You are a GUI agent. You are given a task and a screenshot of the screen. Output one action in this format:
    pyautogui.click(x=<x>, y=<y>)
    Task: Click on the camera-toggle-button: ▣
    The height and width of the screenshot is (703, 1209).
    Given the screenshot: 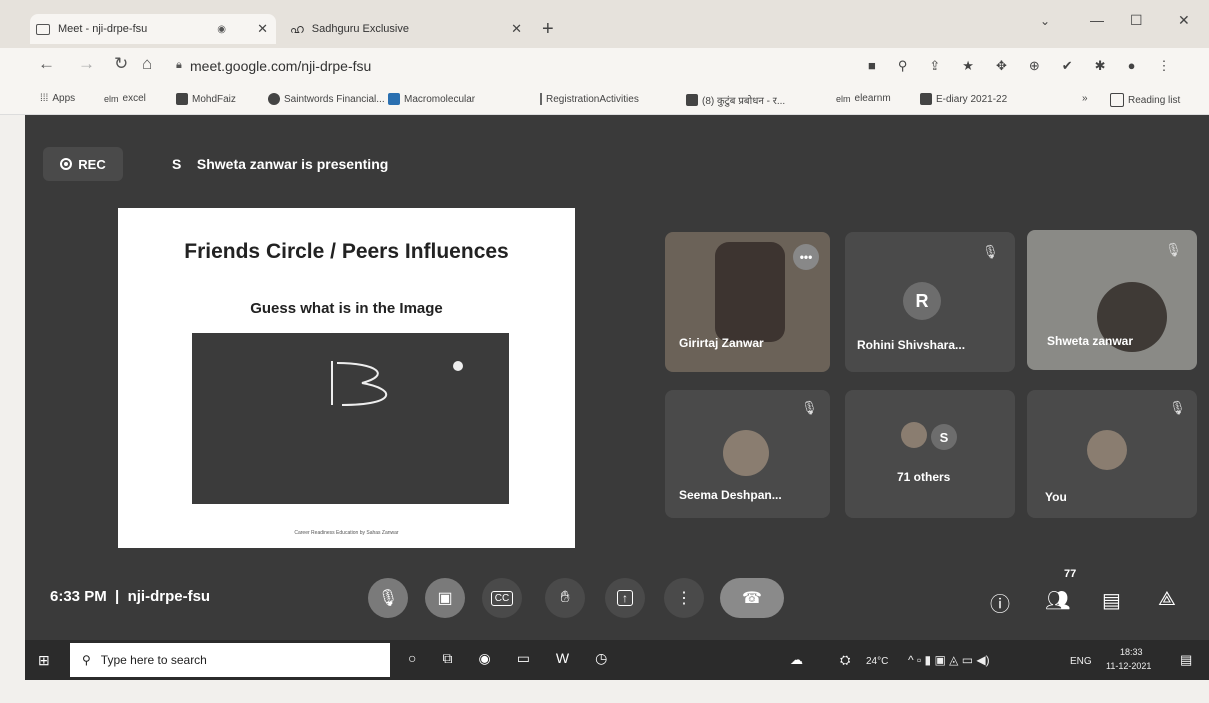 What is the action you would take?
    pyautogui.click(x=445, y=598)
    